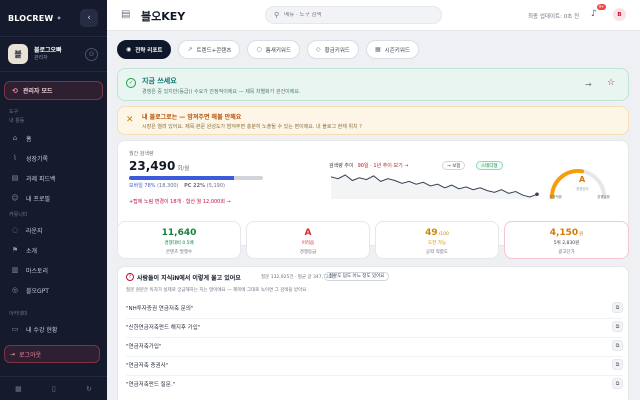 The image size is (640, 400). I want to click on calendar-icon: ▦, so click(18, 389).